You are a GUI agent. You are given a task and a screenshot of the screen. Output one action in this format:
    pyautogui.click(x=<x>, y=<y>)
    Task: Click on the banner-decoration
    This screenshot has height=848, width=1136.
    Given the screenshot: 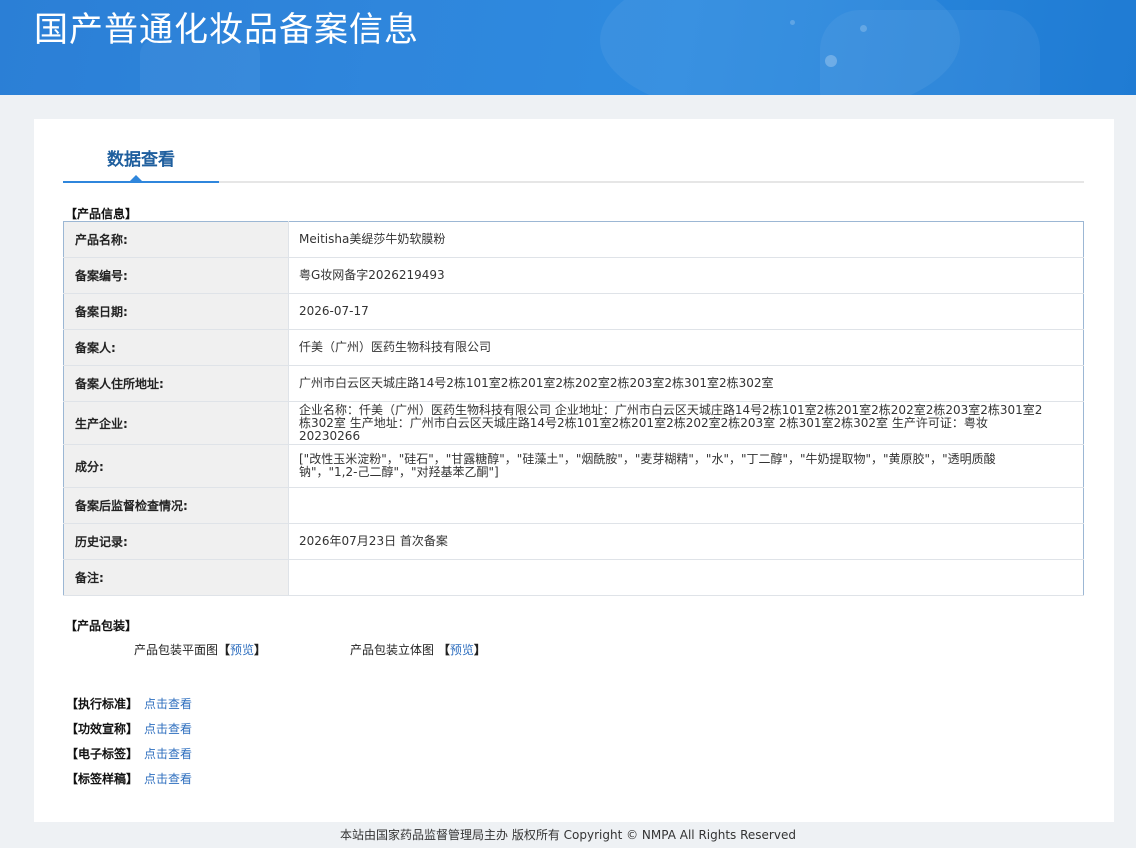 What is the action you would take?
    pyautogui.click(x=930, y=52)
    